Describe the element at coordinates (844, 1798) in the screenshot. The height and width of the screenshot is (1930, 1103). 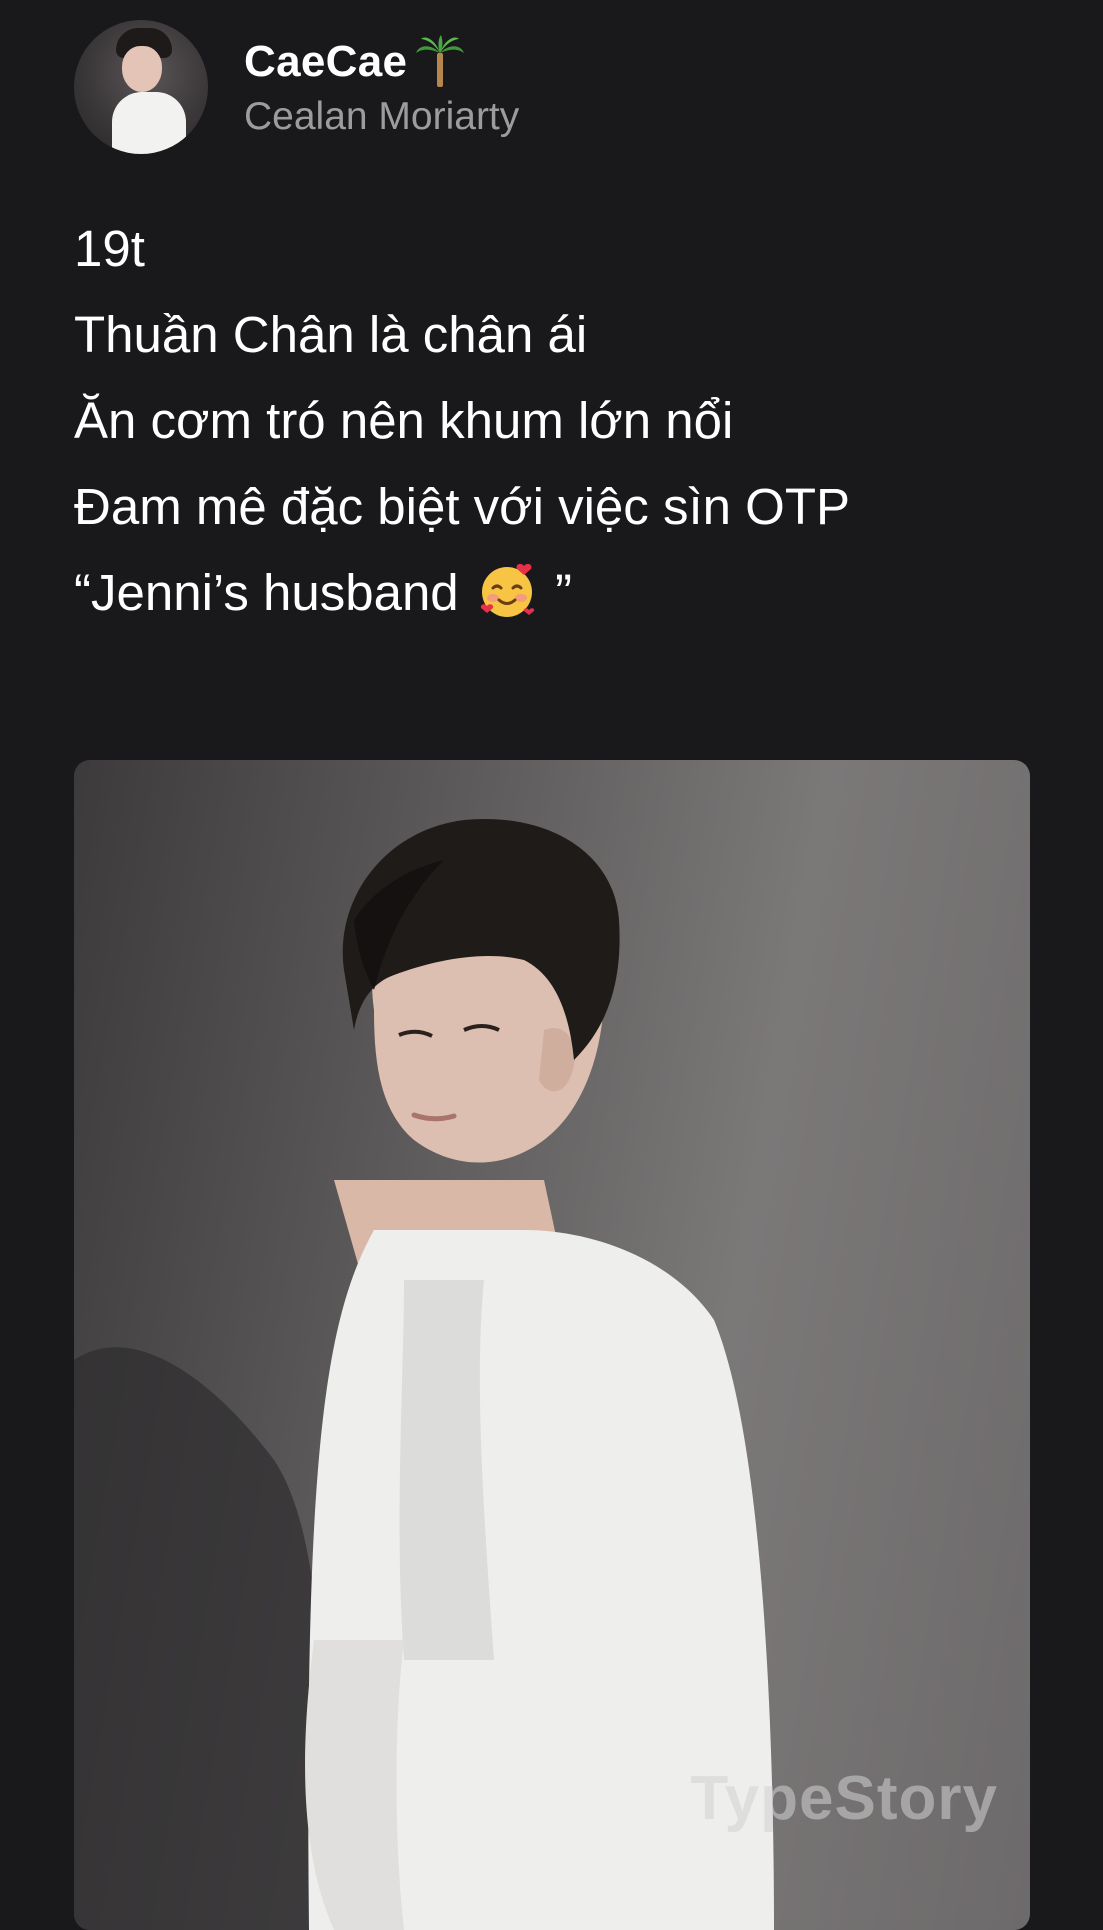
I see `watermark: TypeStory` at that location.